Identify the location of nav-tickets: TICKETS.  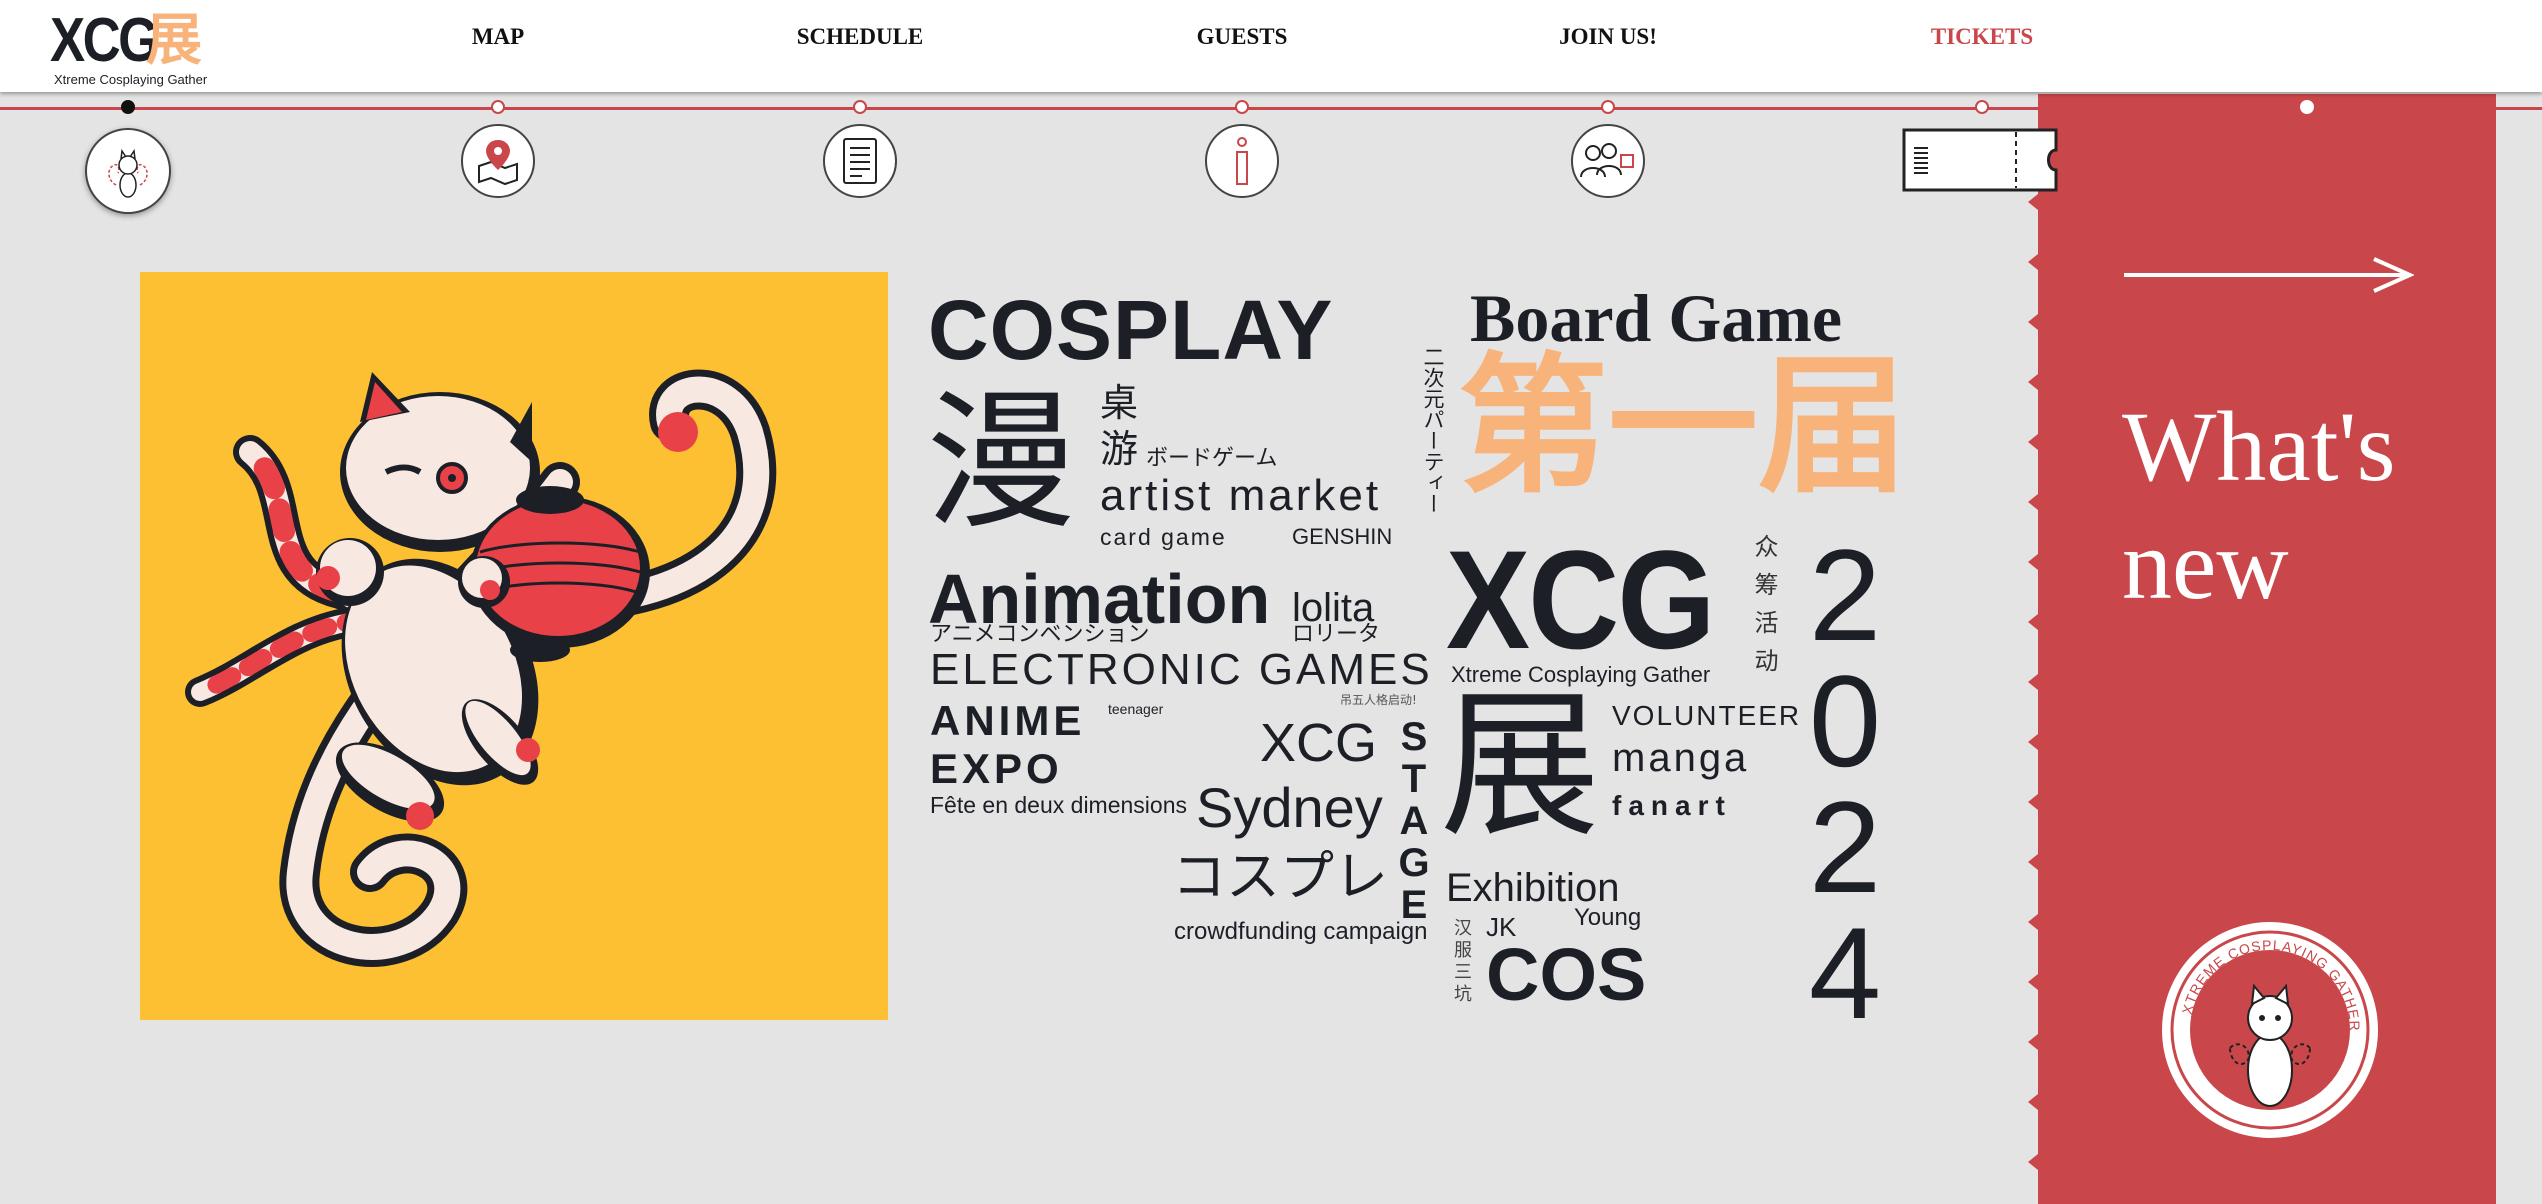
(1982, 37).